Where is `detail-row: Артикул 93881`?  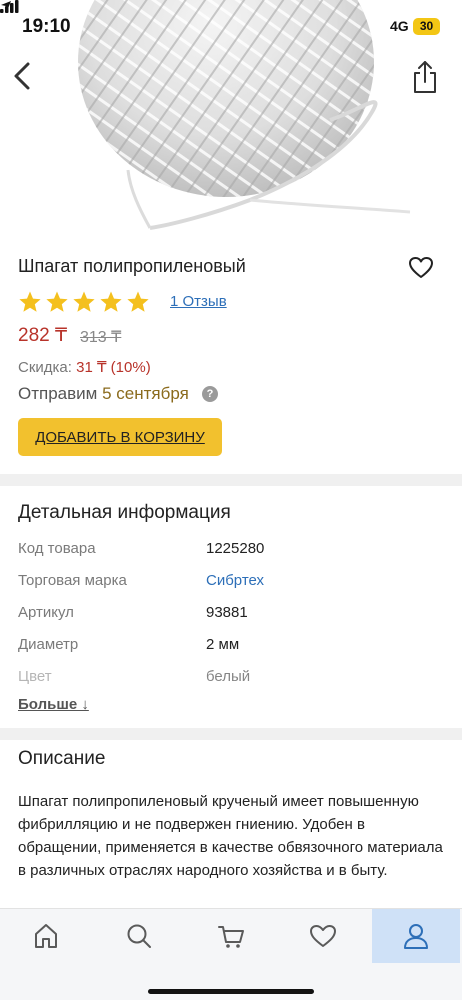
detail-row: Артикул 93881 is located at coordinates (228, 620).